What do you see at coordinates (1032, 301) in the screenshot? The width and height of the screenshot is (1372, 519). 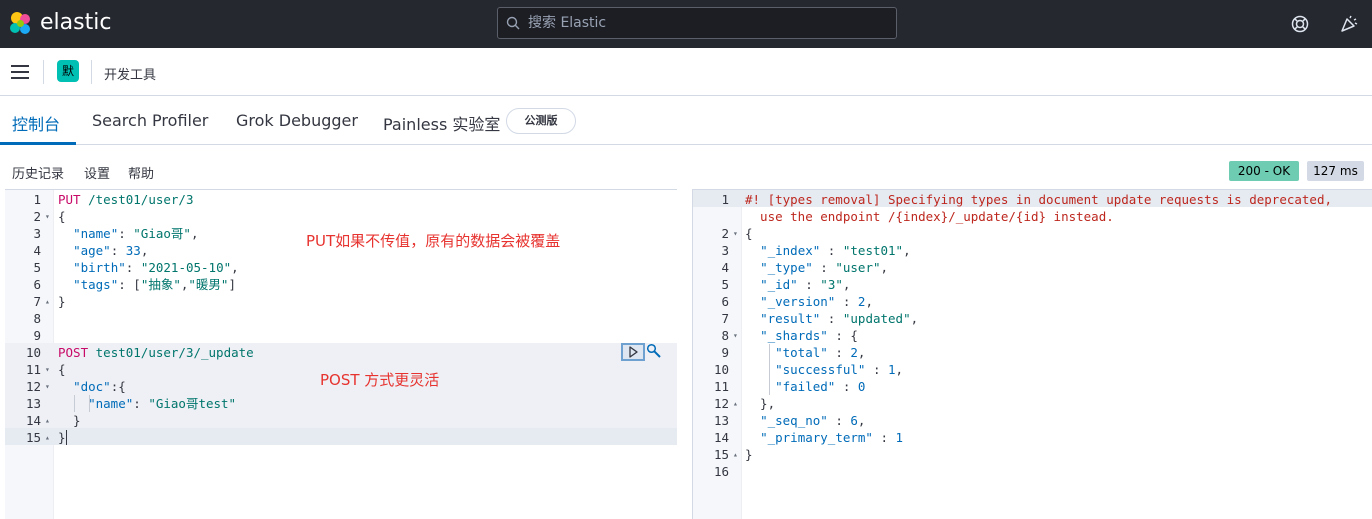 I see `response-line: 6 "_version" : 2,` at bounding box center [1032, 301].